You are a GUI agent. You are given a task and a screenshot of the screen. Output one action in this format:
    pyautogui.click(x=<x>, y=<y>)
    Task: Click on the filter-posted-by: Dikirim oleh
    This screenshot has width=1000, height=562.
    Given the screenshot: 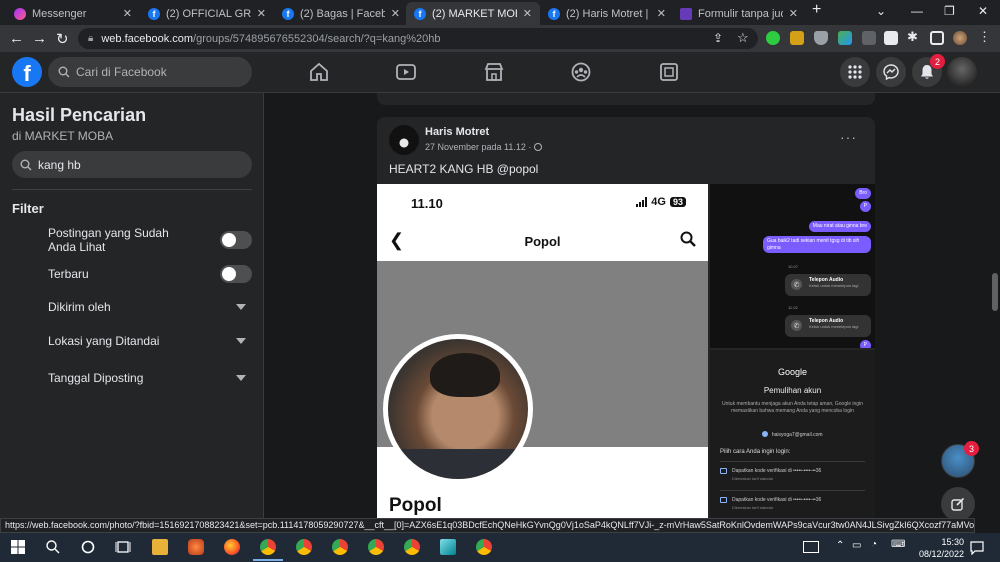 What is the action you would take?
    pyautogui.click(x=150, y=307)
    